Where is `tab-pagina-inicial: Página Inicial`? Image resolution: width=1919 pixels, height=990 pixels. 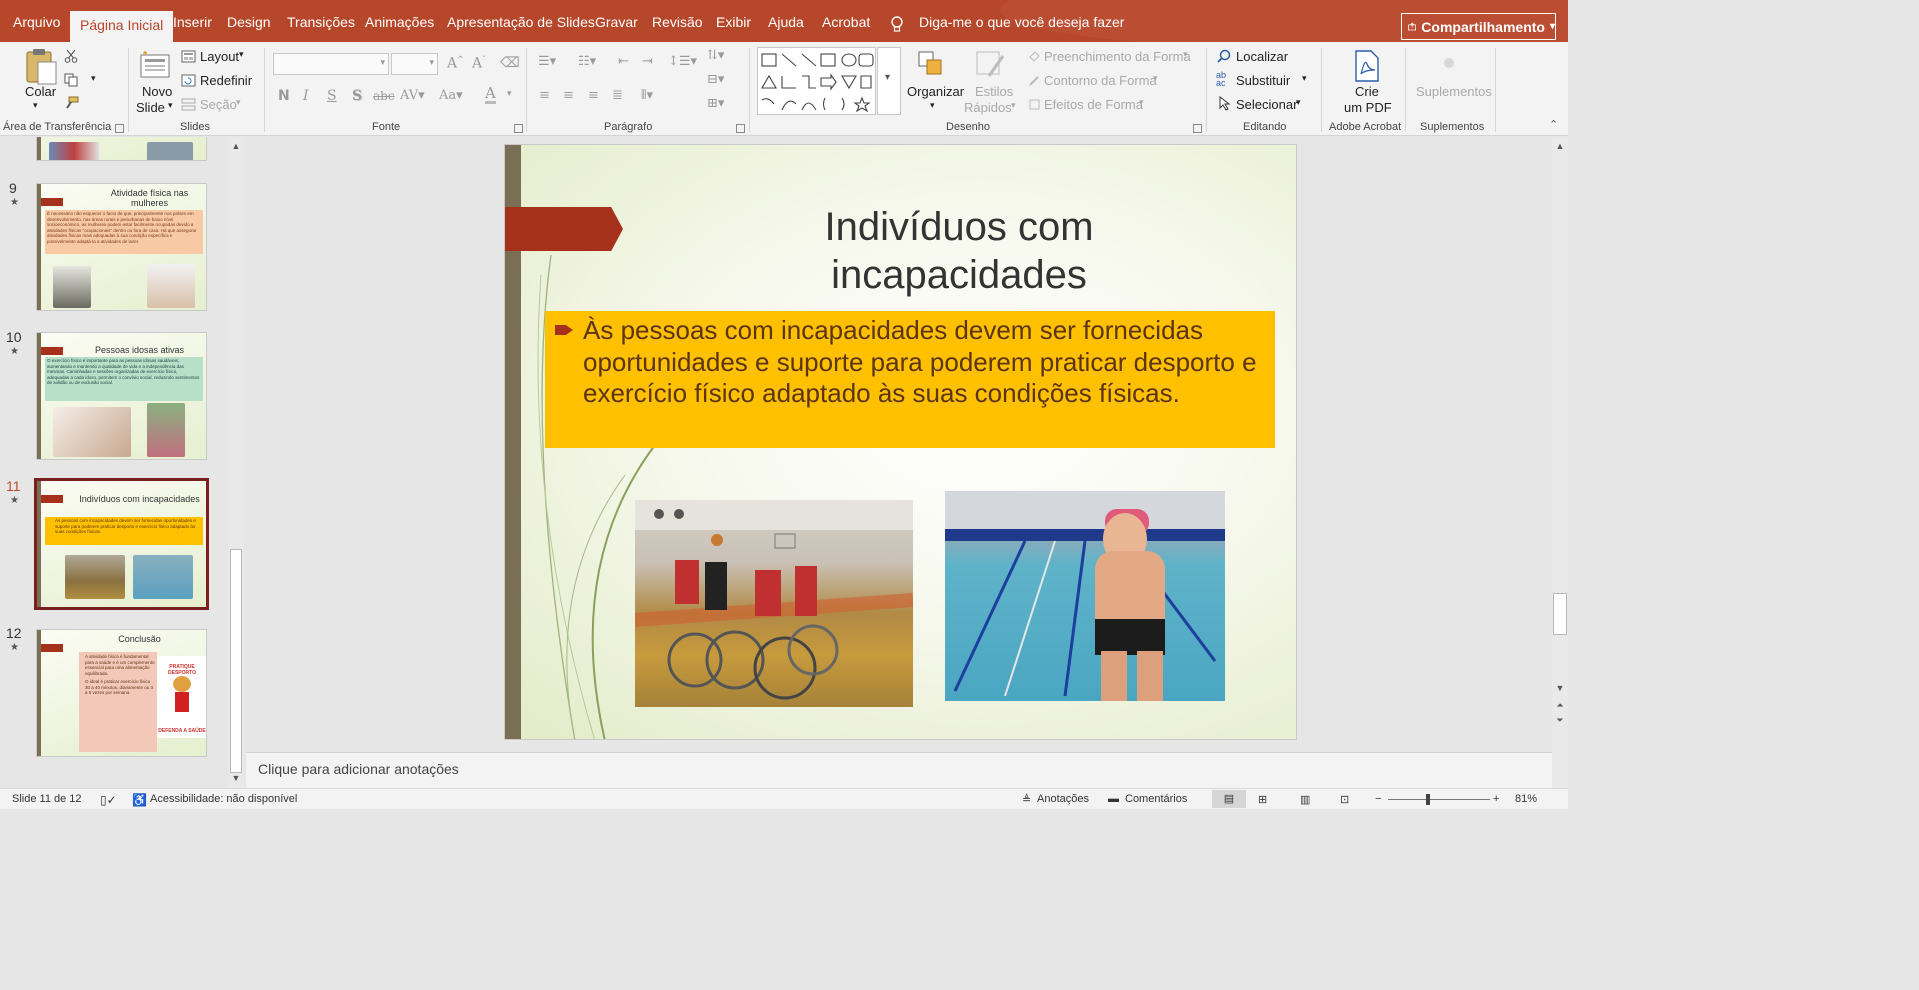 tab-pagina-inicial: Página Inicial is located at coordinates (122, 26).